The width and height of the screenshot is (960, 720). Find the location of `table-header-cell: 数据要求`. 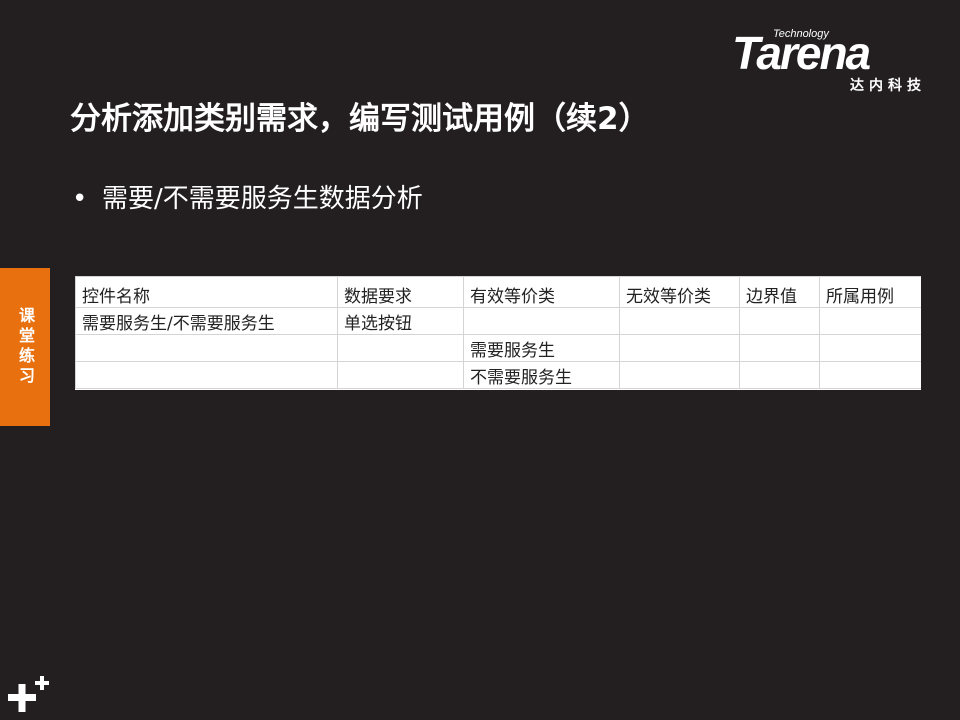

table-header-cell: 数据要求 is located at coordinates (400, 292).